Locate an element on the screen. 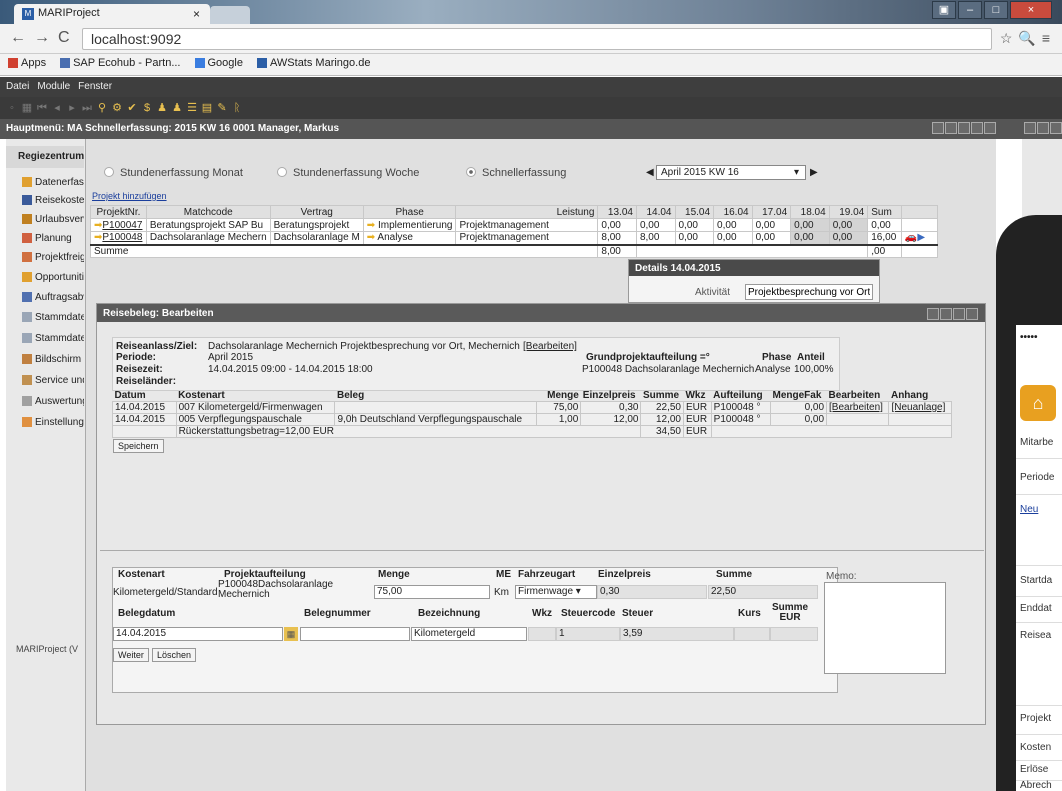 The height and width of the screenshot is (791, 1062). close-window-icon: × is located at coordinates (1031, 10).